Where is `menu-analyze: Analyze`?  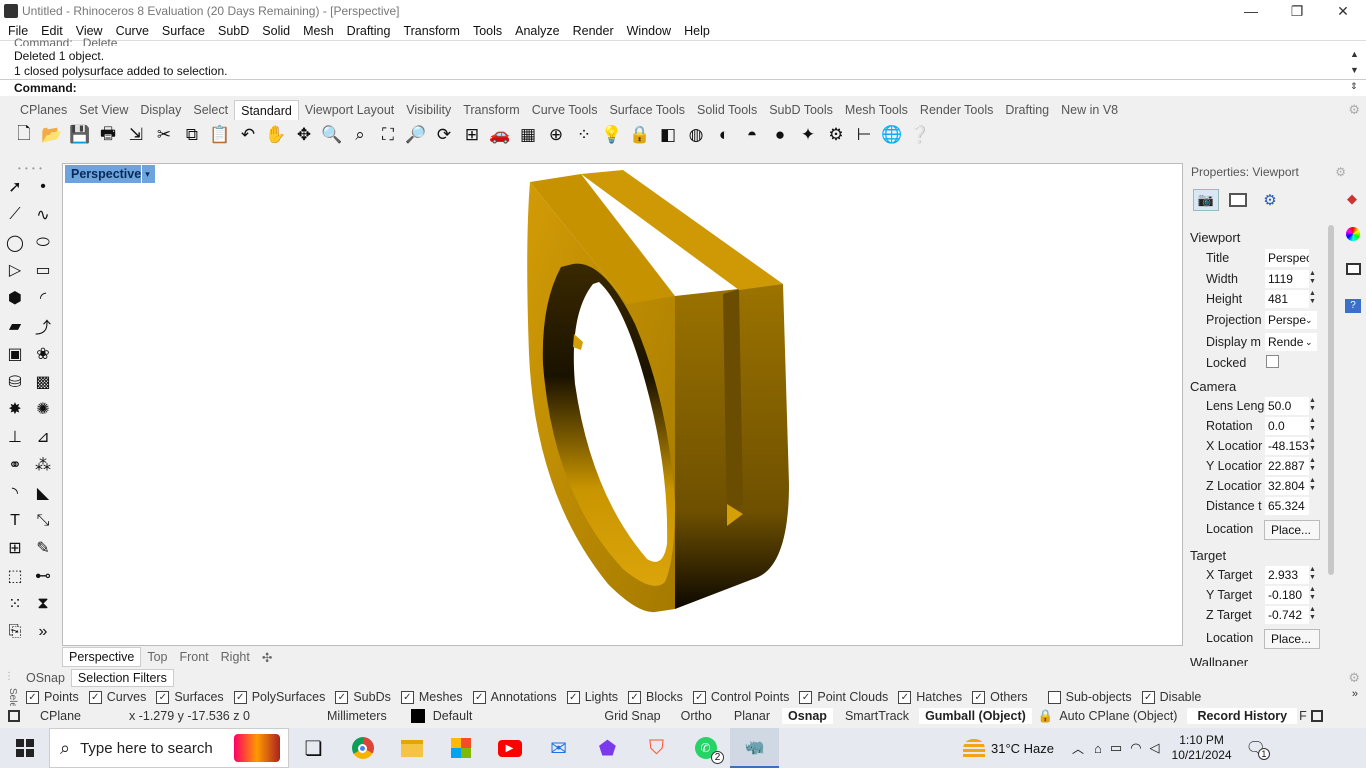 menu-analyze: Analyze is located at coordinates (537, 31).